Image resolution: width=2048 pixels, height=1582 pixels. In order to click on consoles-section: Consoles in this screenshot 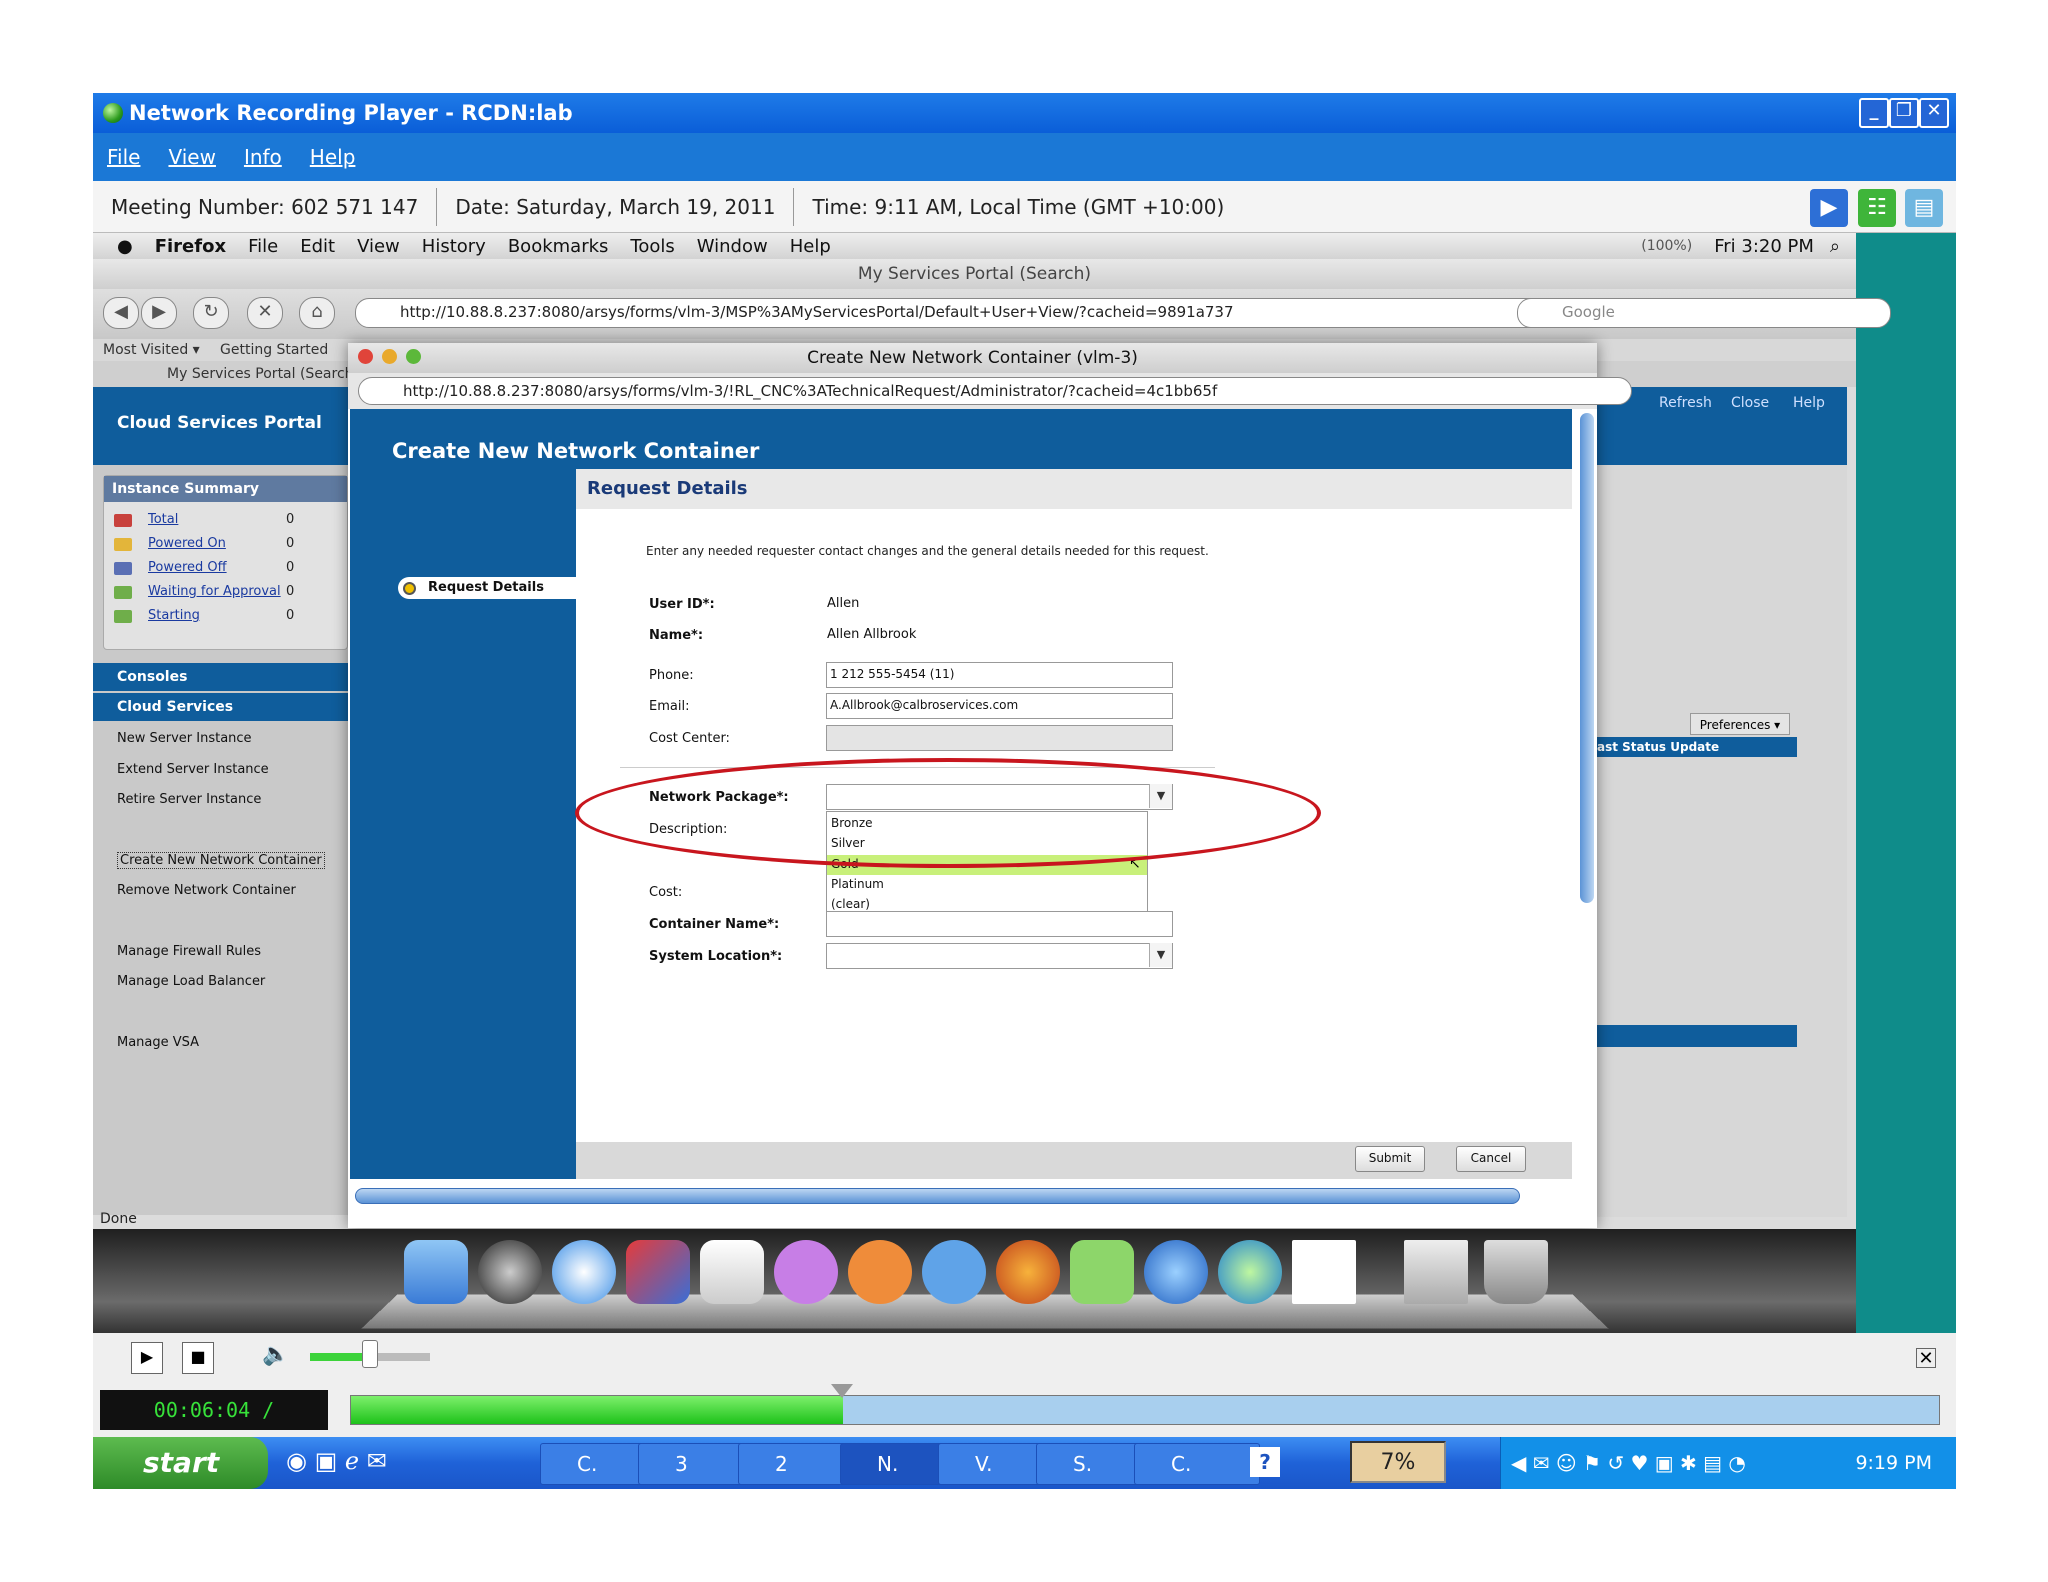, I will do `click(232, 677)`.